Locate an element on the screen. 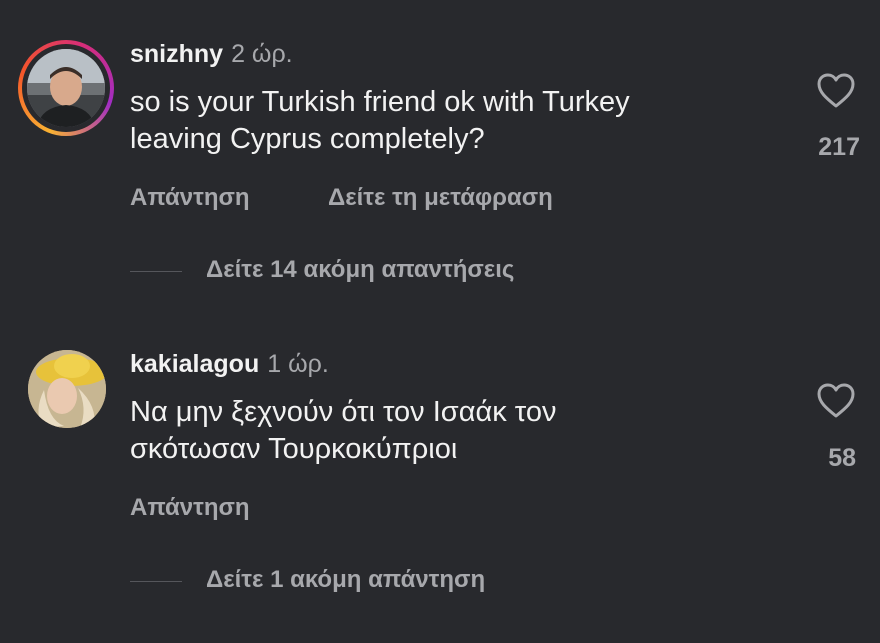 The width and height of the screenshot is (880, 643). username-text: snizhny is located at coordinates (176, 54).